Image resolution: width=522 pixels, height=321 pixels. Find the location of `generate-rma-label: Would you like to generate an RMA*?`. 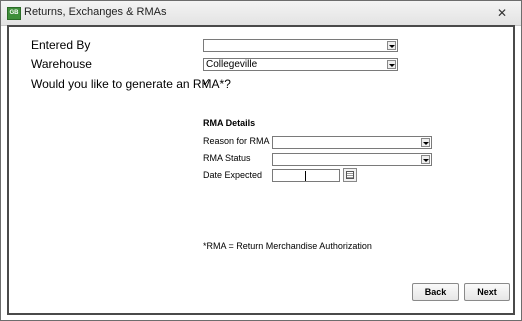

generate-rma-label: Would you like to generate an RMA*? is located at coordinates (131, 84).